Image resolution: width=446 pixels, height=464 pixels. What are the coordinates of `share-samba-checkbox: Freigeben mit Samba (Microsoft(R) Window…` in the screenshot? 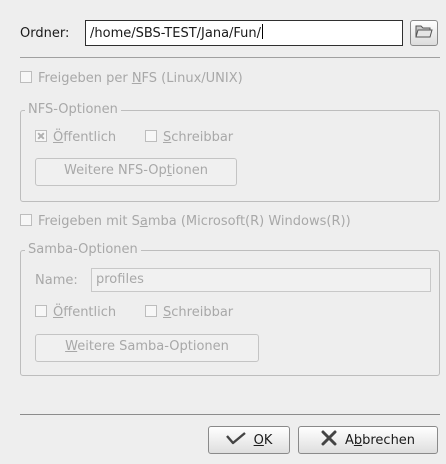 It's located at (185, 221).